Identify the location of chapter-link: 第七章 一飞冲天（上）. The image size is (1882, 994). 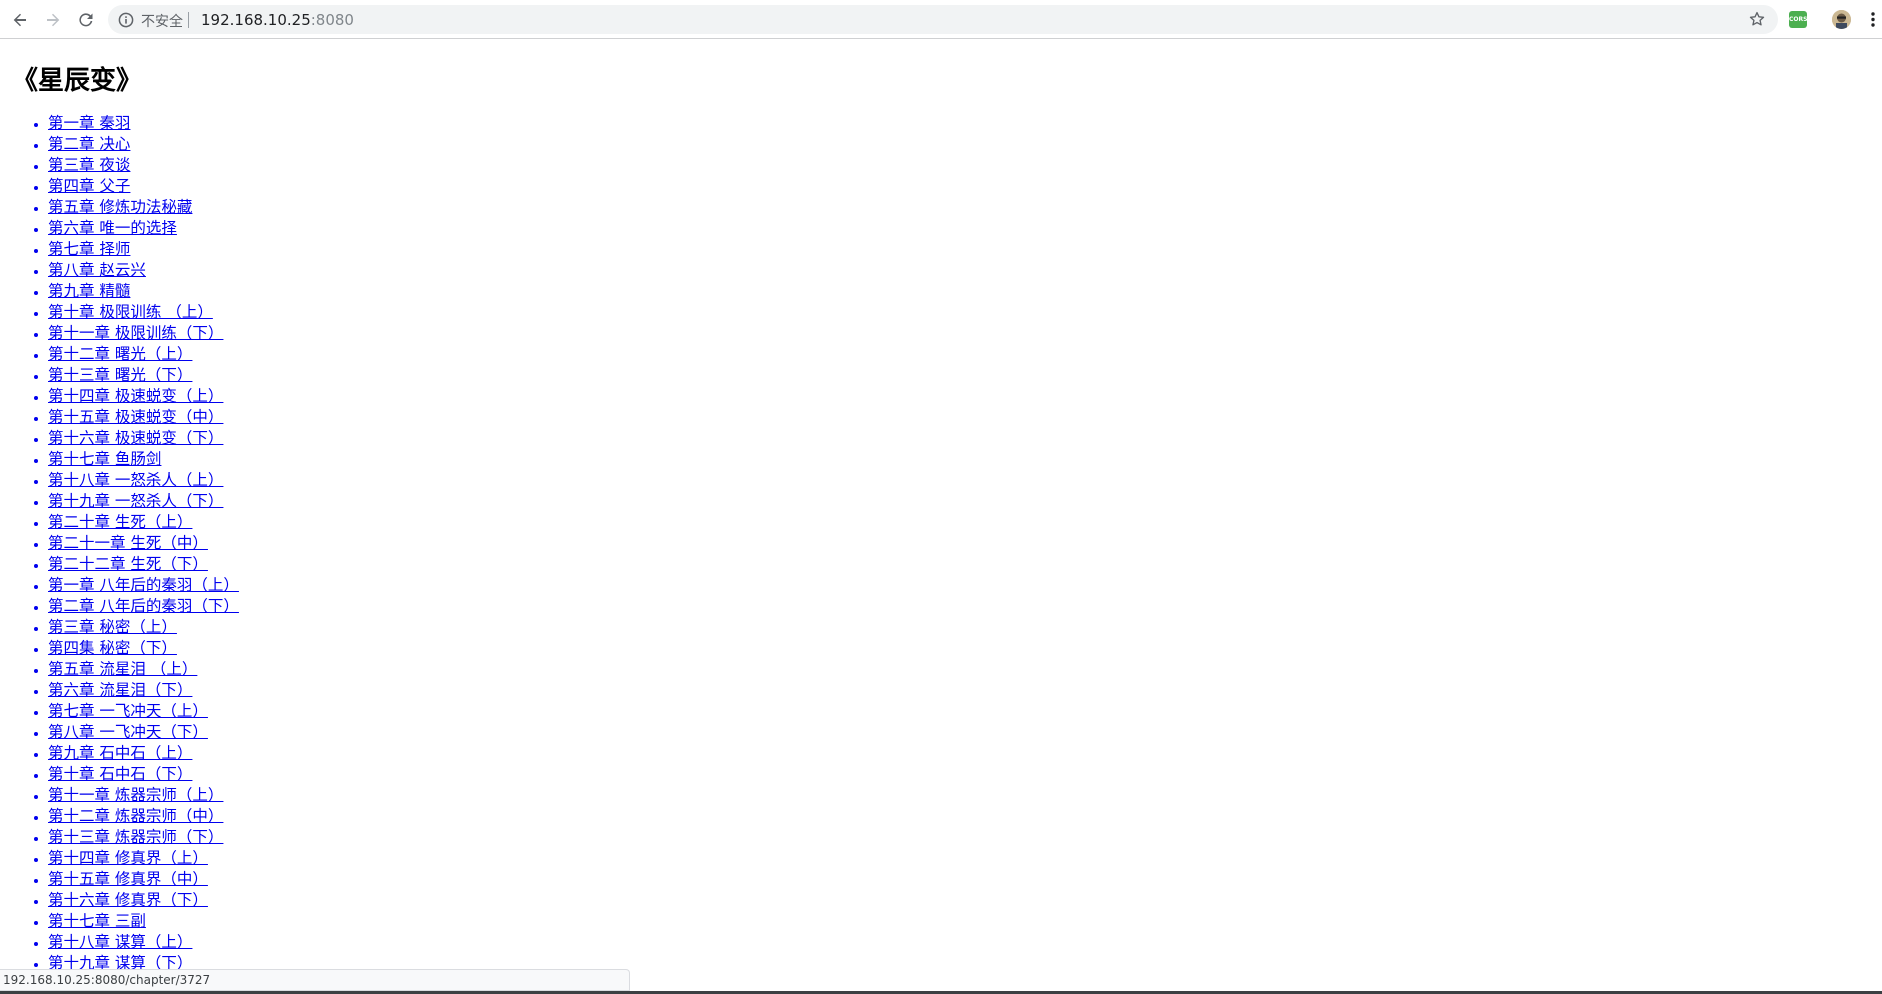
(128, 711).